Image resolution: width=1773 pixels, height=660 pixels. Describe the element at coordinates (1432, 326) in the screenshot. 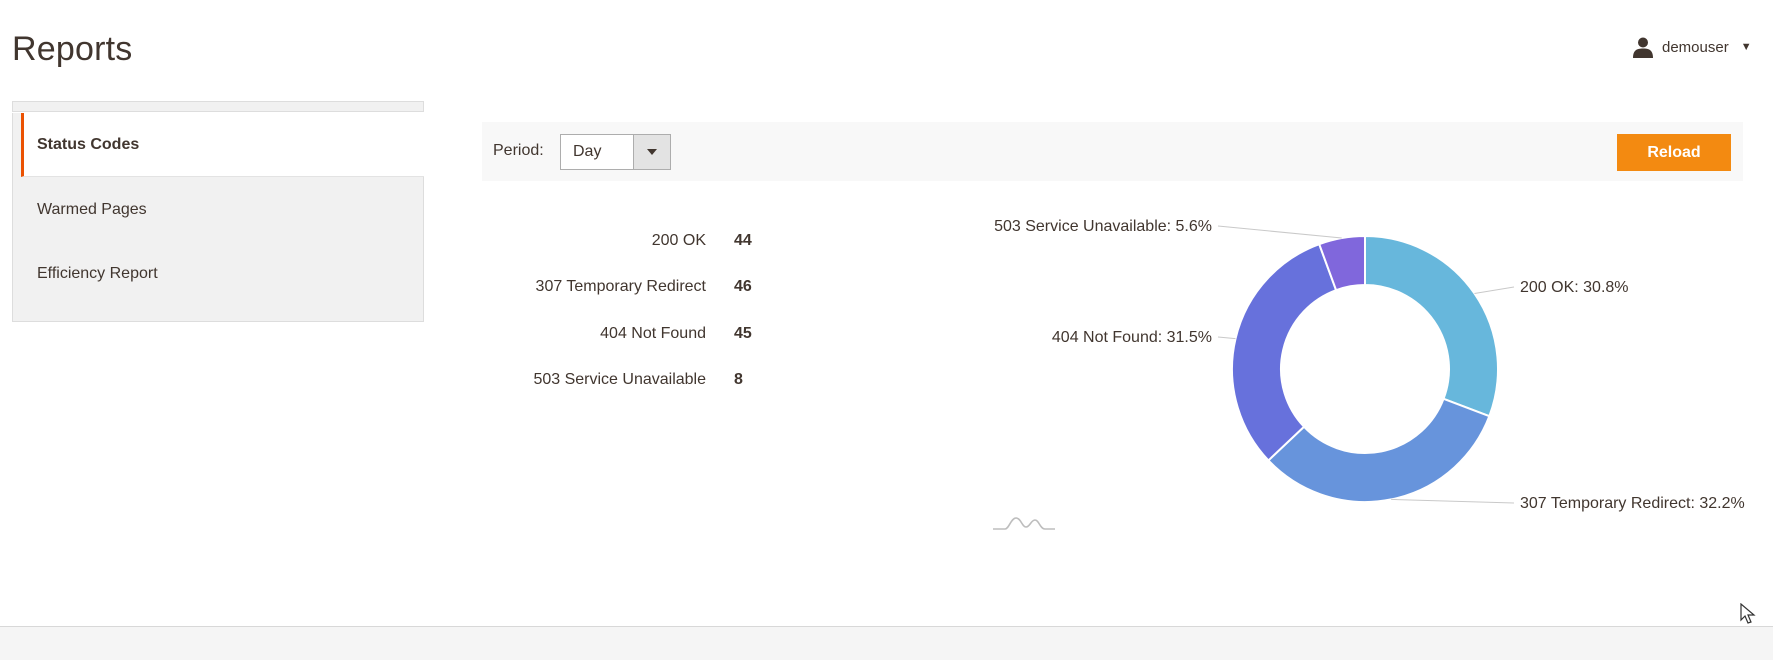

I see `slice-200-ok` at that location.